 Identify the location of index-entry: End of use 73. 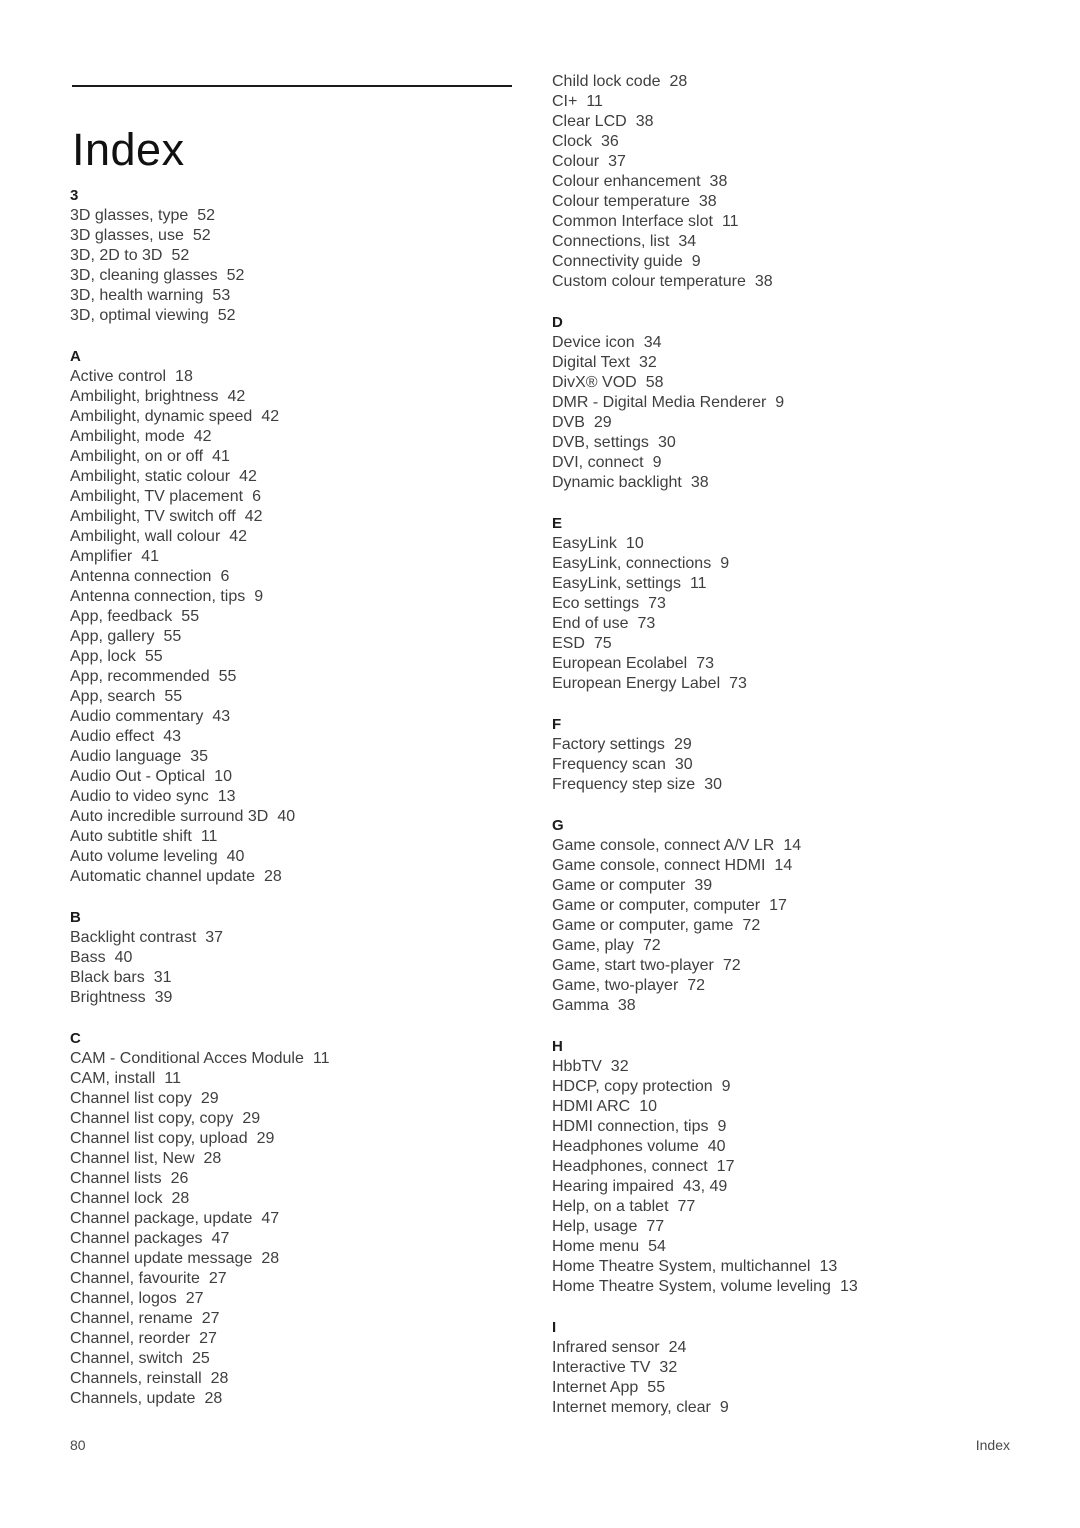
(779, 624).